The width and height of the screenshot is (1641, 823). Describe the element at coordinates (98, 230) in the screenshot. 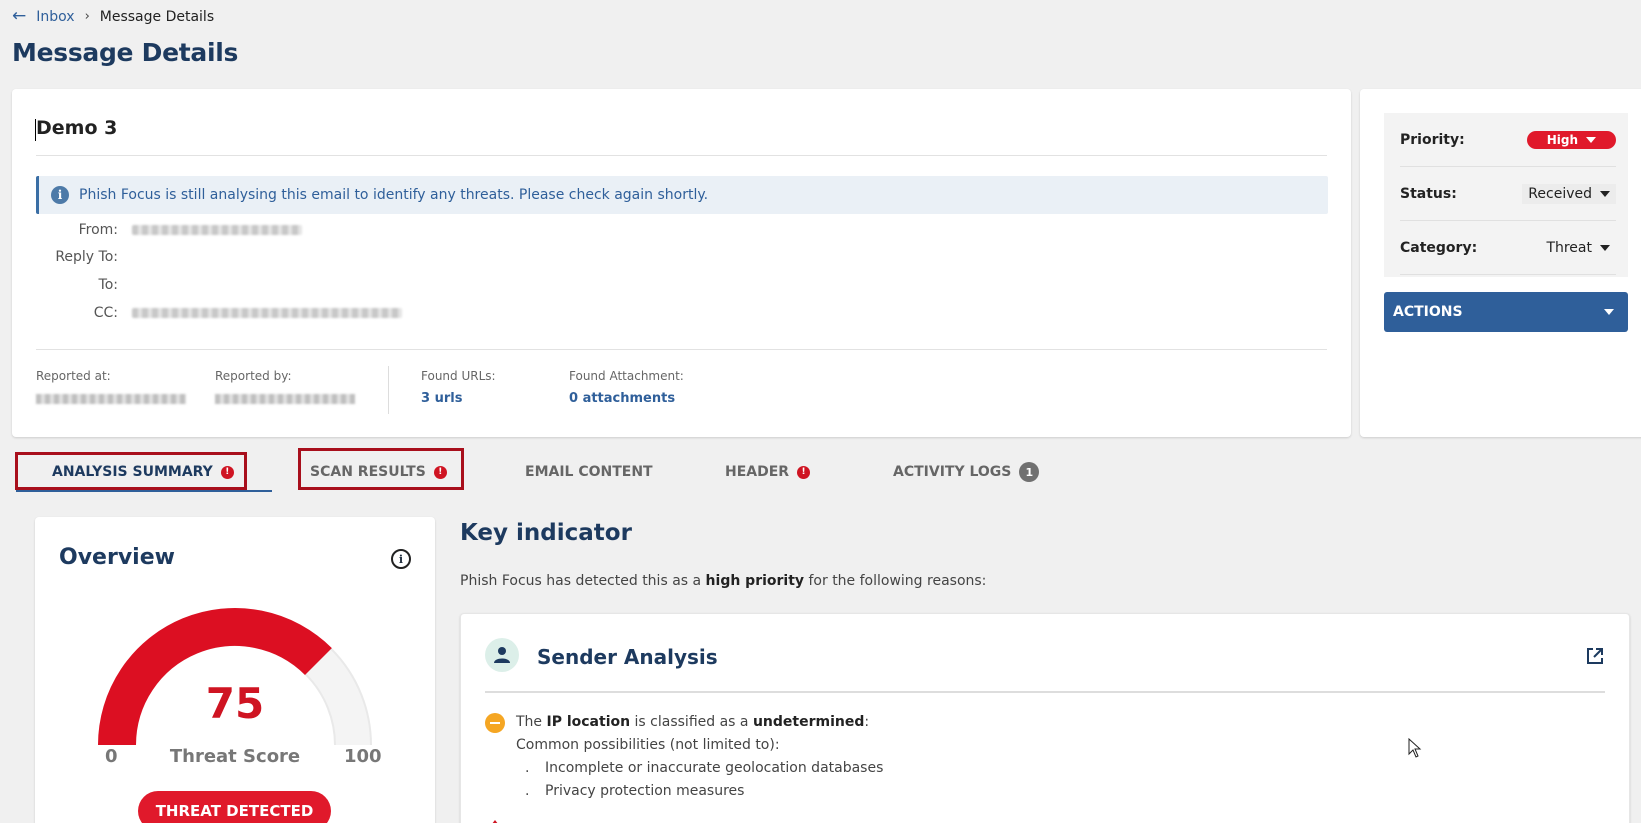

I see `from-label: From:` at that location.